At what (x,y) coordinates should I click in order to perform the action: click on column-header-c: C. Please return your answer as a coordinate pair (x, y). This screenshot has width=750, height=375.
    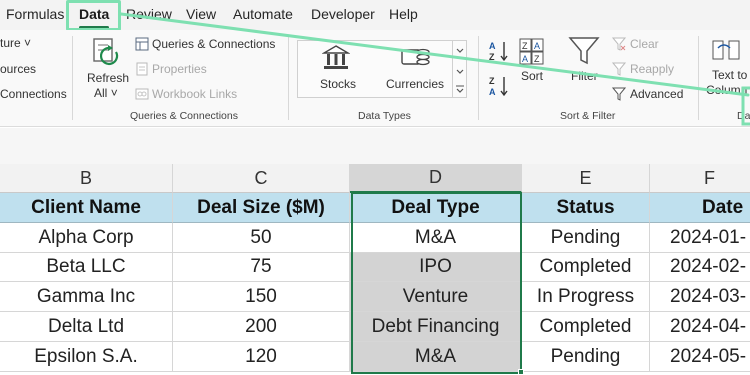
    Looking at the image, I should click on (261, 178).